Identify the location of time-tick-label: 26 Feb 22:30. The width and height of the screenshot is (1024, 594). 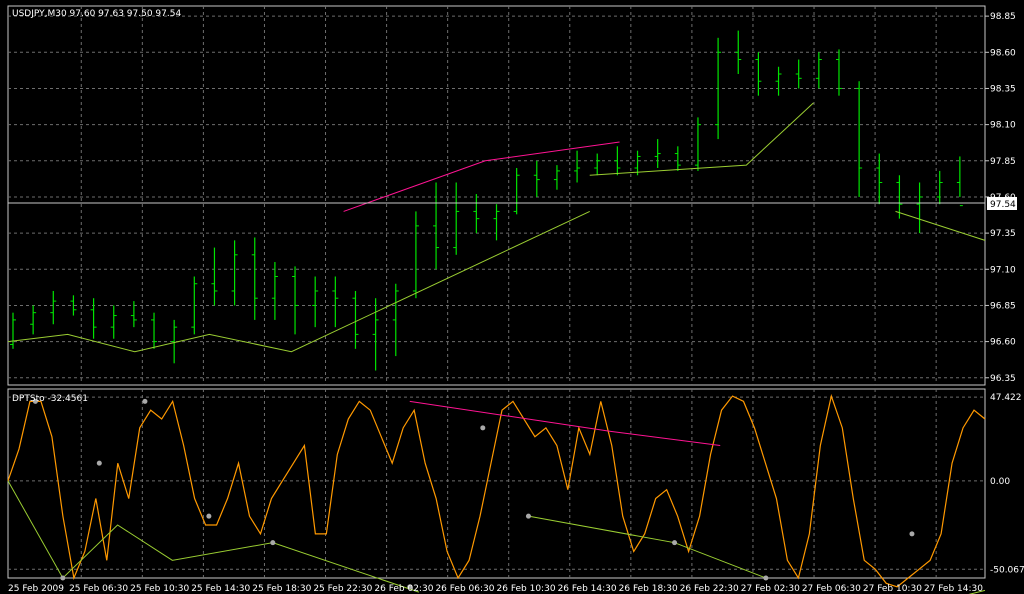
(709, 589).